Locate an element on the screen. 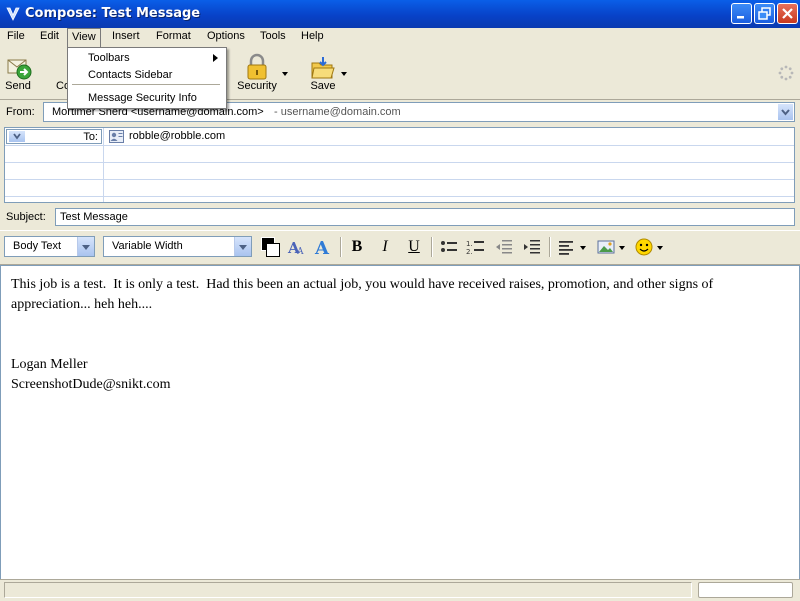 The width and height of the screenshot is (800, 601). decrease-font-size-button: AA is located at coordinates (296, 247).